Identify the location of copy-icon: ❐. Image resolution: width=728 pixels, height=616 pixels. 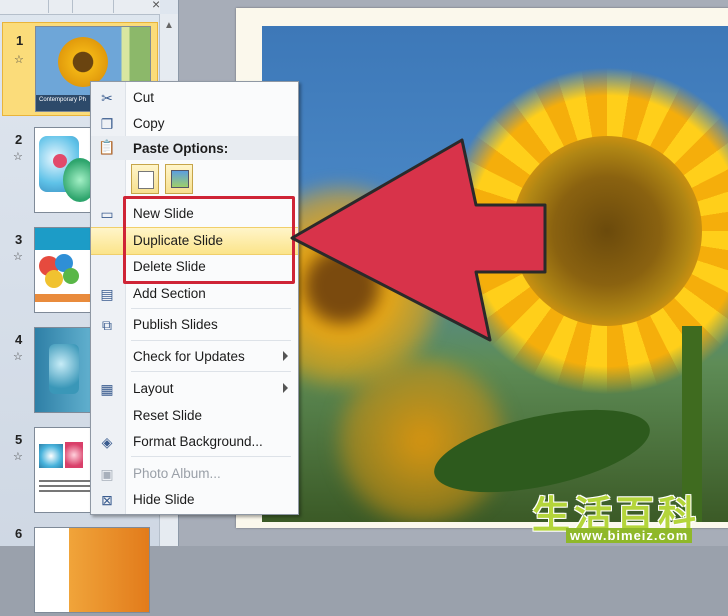
(107, 124).